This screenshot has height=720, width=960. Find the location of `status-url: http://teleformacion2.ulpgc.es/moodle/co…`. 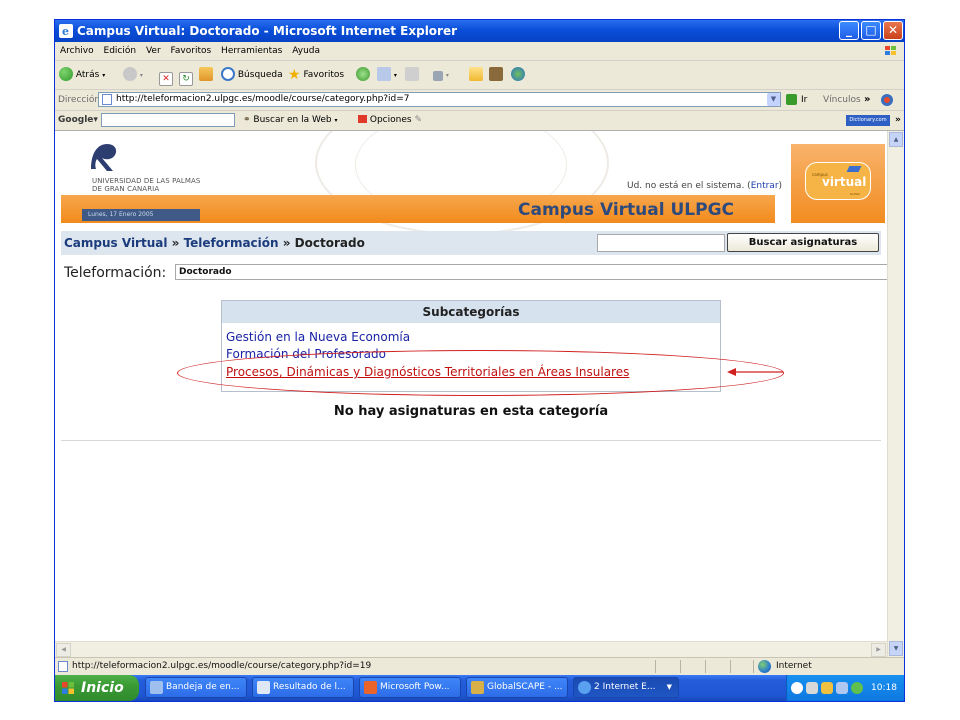

status-url: http://teleformacion2.ulpgc.es/moodle/co… is located at coordinates (222, 666).